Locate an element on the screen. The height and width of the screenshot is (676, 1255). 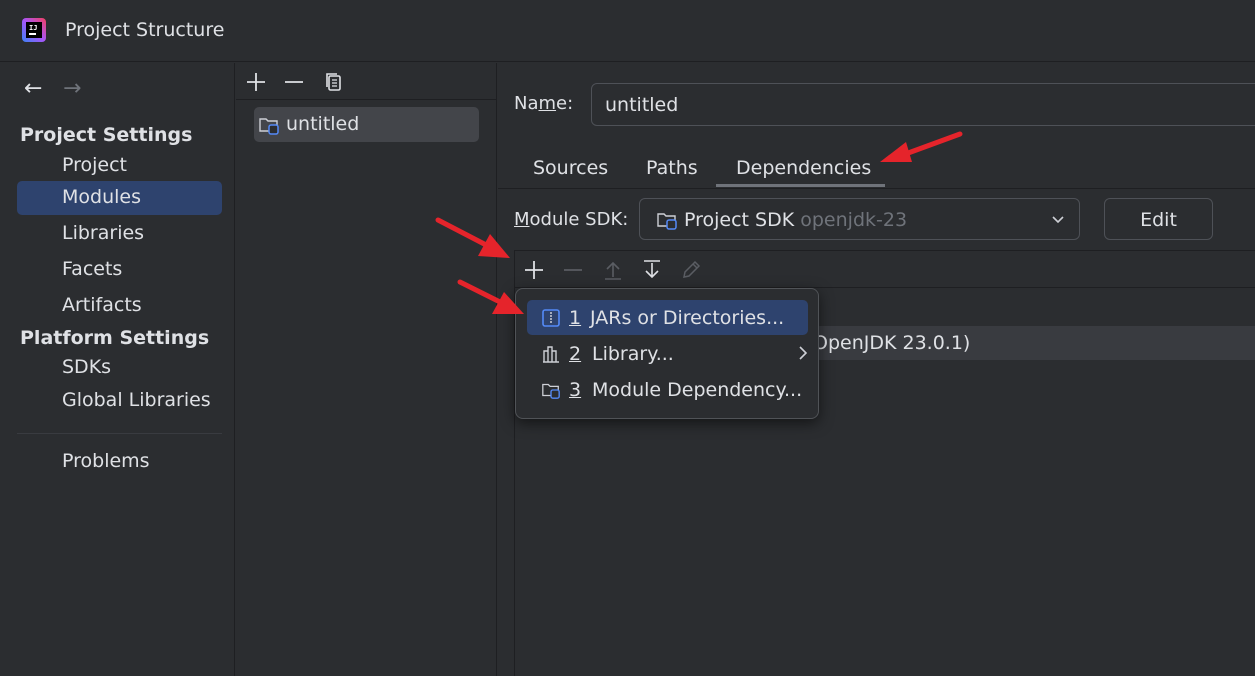
name-label: Name: is located at coordinates (544, 103).